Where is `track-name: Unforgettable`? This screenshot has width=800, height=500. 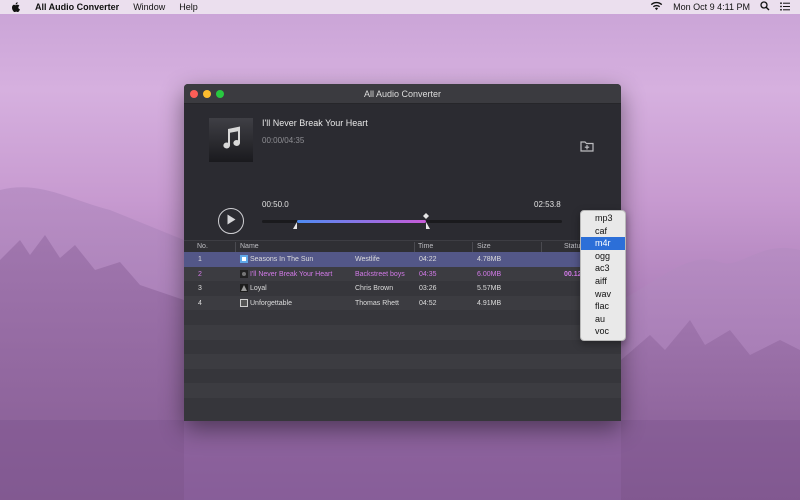
track-name: Unforgettable is located at coordinates (271, 303).